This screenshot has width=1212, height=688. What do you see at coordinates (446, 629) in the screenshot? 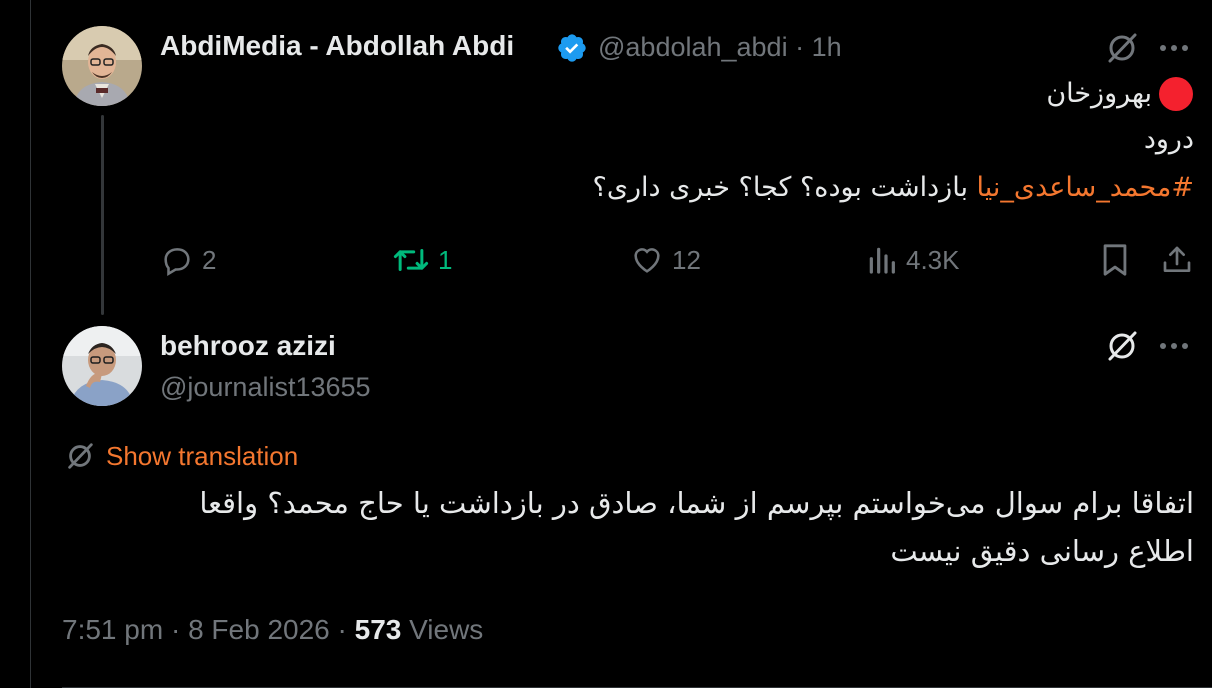
I see `tweet2-views-label: Views` at bounding box center [446, 629].